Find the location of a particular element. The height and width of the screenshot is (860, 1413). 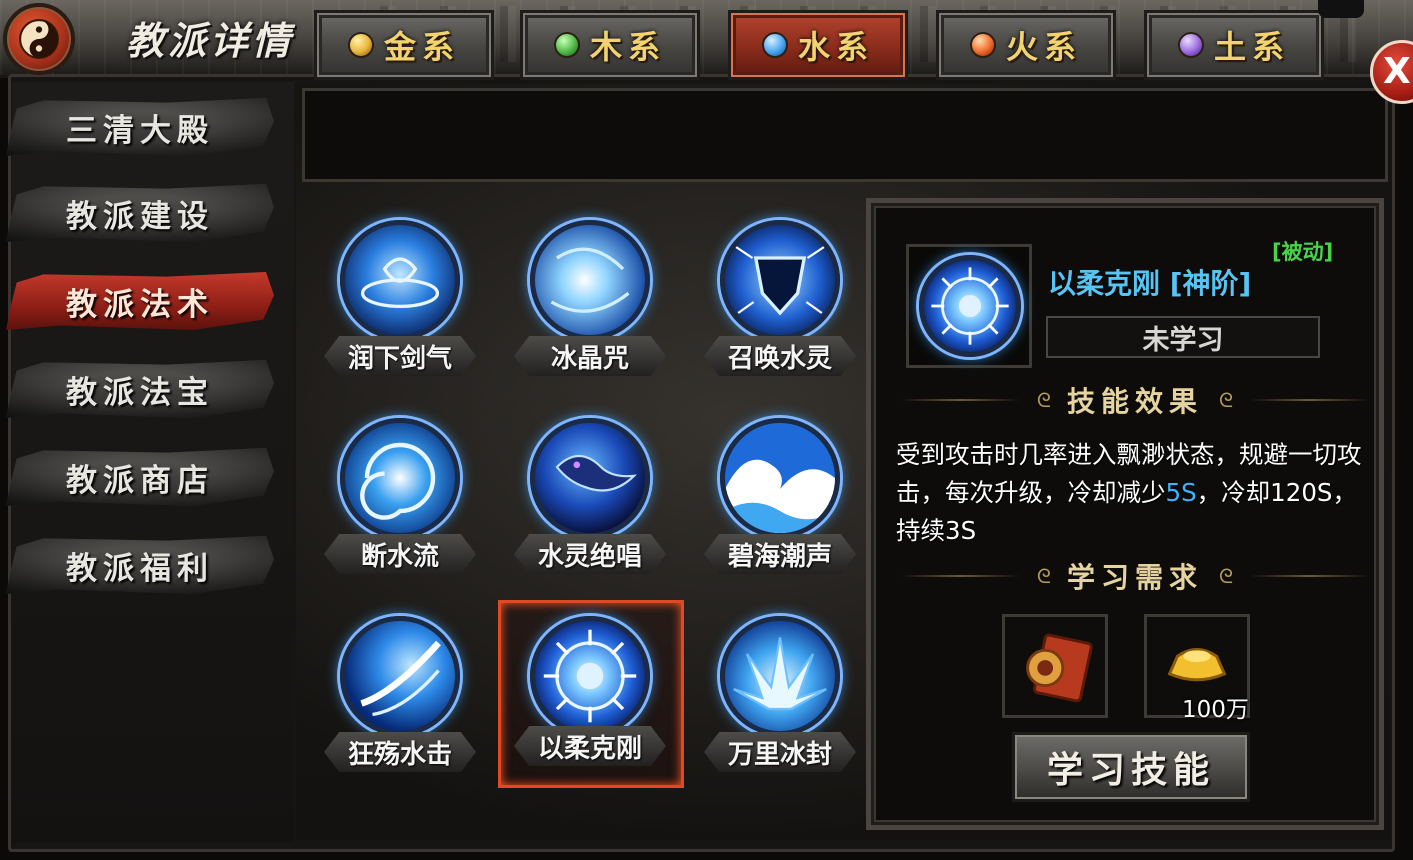

tab-metal: 金系 is located at coordinates (404, 45).